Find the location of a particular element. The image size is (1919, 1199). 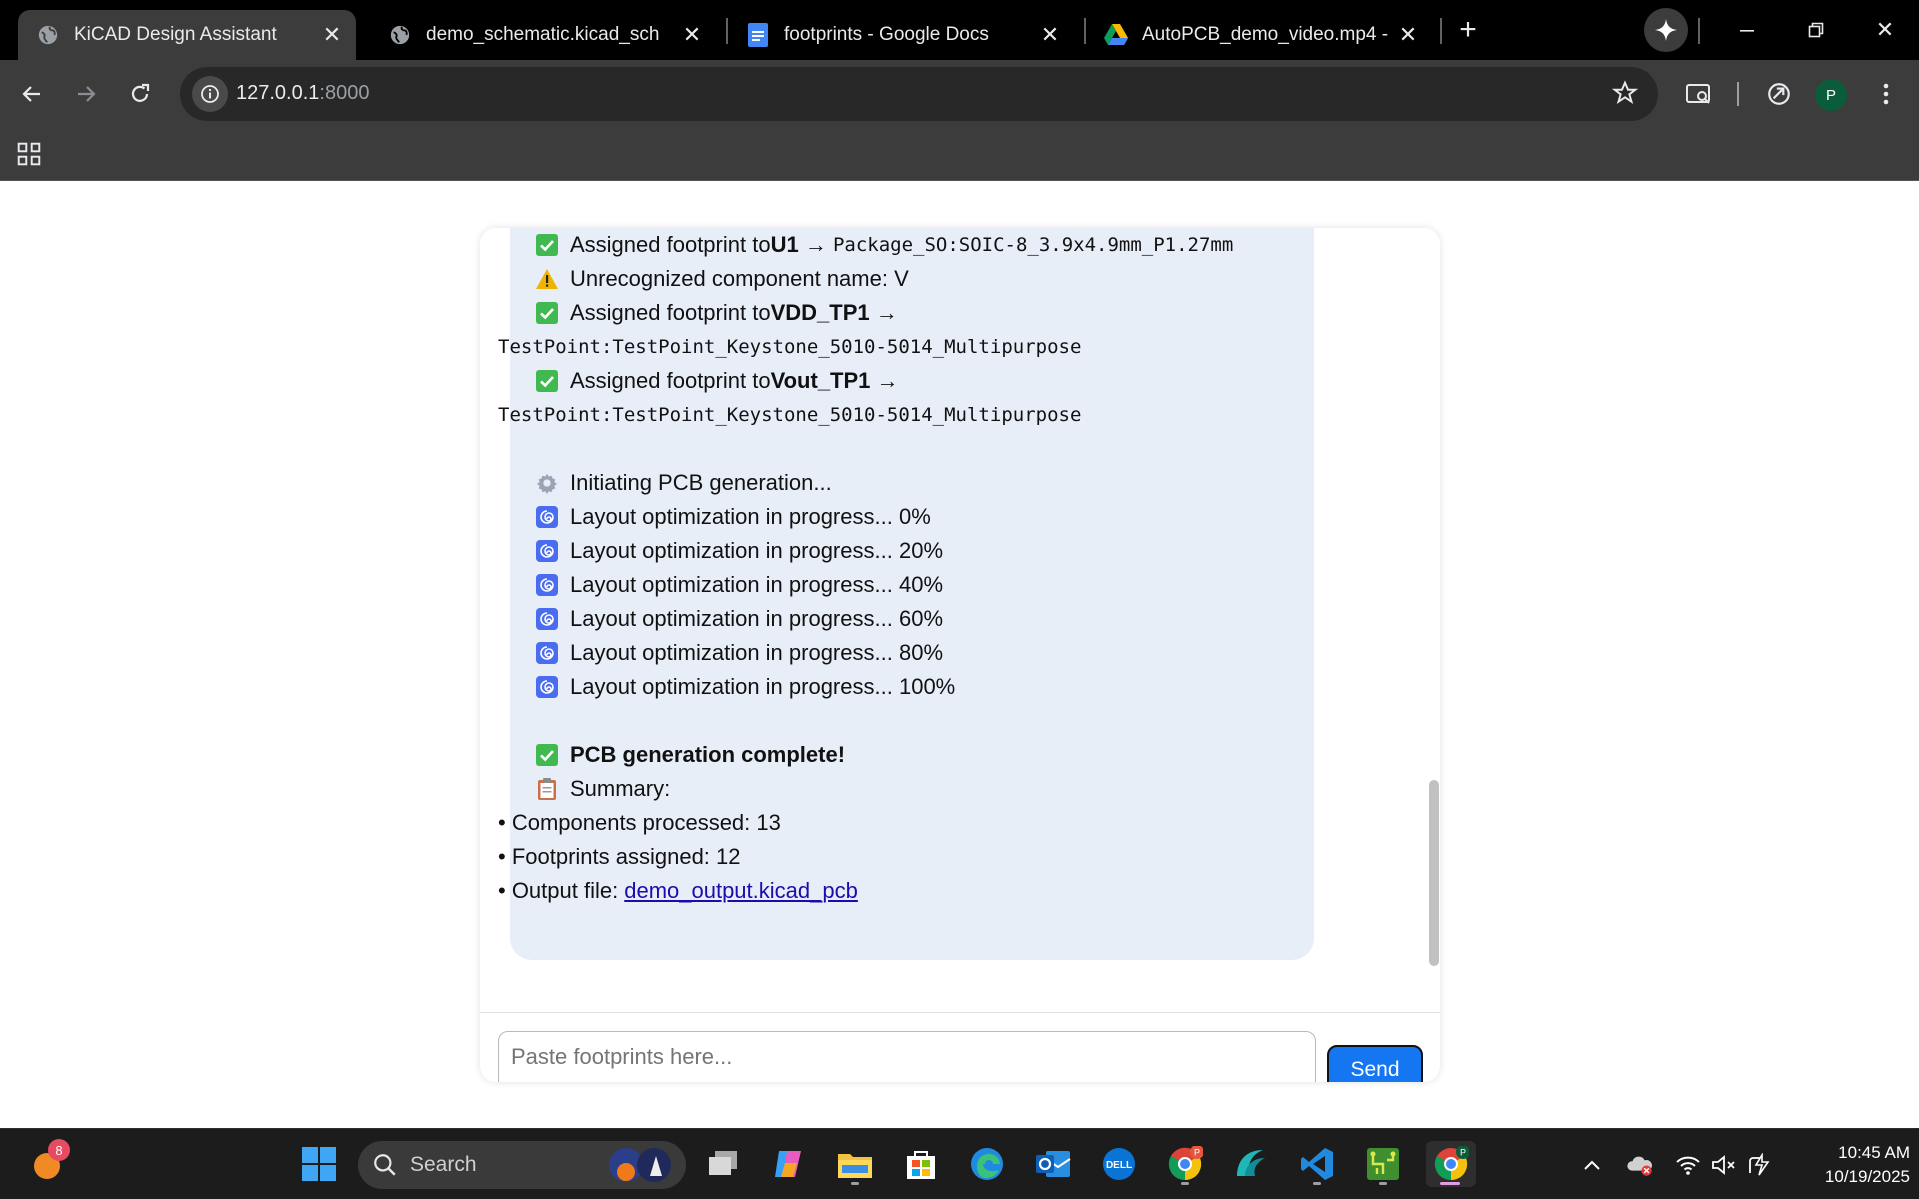

tab-separator is located at coordinates (1699, 31).